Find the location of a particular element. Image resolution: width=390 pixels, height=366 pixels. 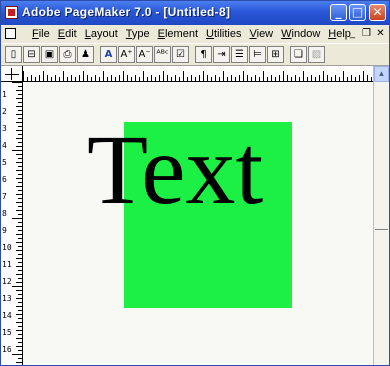

menu-utilities: Utilities is located at coordinates (223, 34).